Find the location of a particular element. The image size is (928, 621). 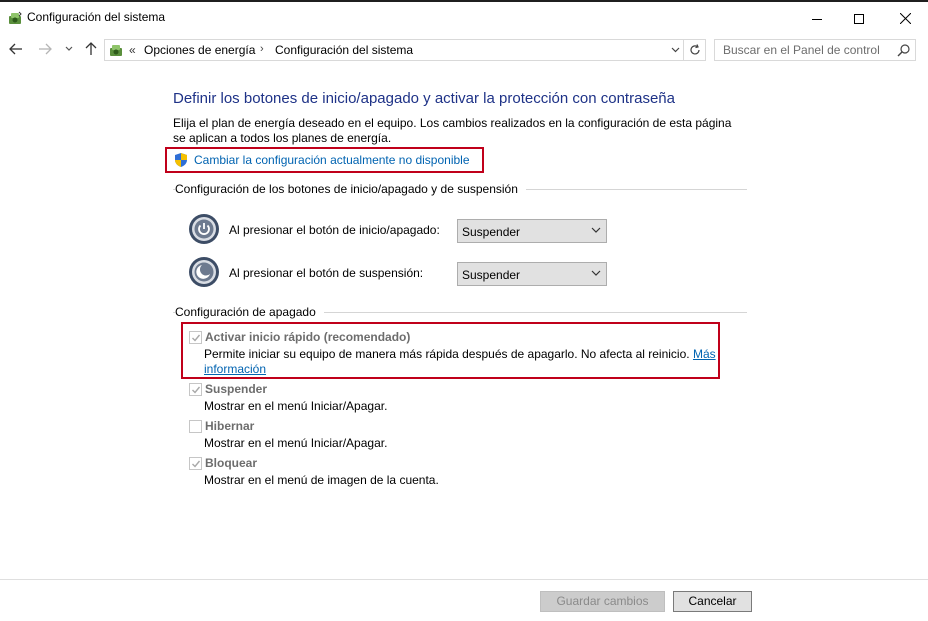

fast-startup-title: Activar inicio rápido (recomendado) is located at coordinates (308, 337).